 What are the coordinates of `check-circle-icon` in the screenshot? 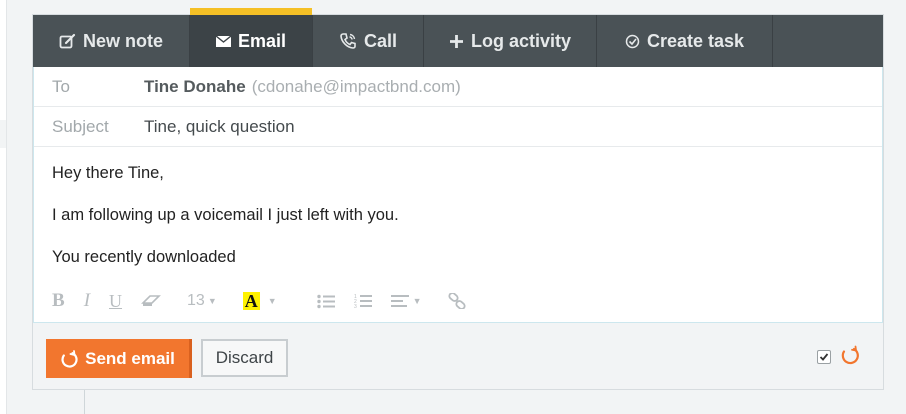 It's located at (632, 41).